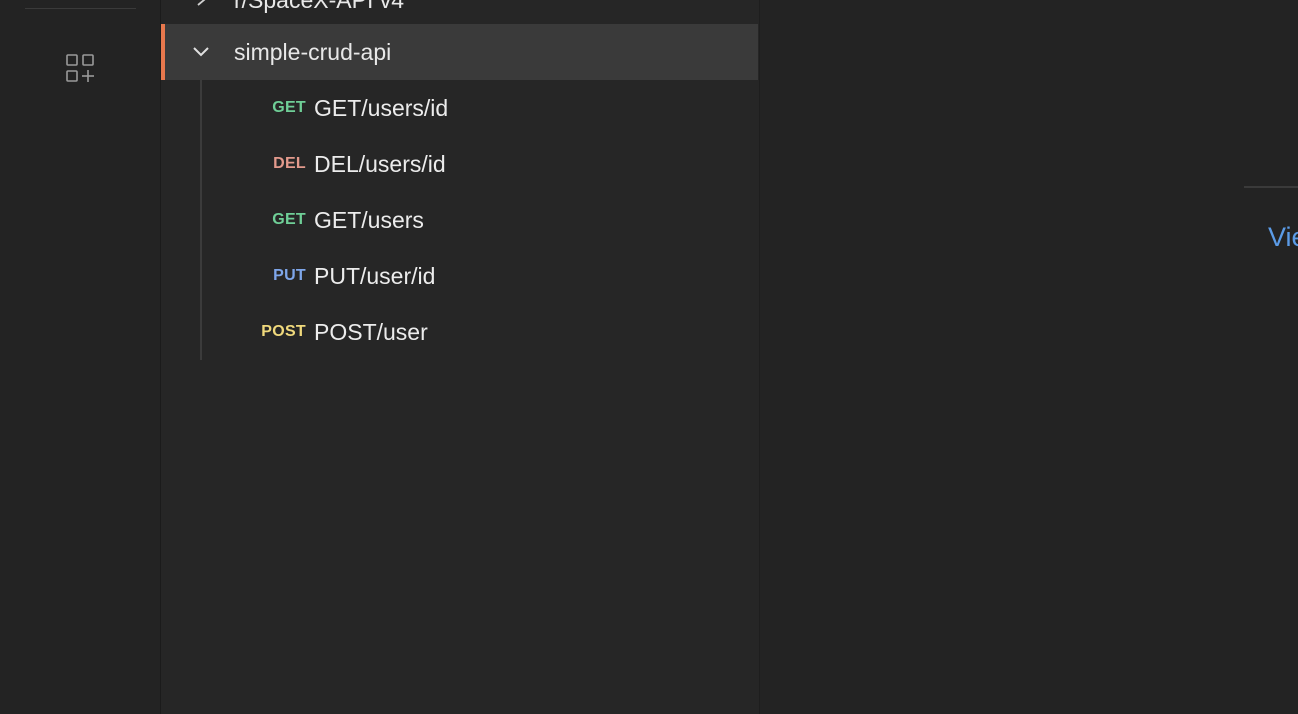 The image size is (1298, 714). Describe the element at coordinates (459, 164) in the screenshot. I see `request-row: DEL DEL/users/id` at that location.